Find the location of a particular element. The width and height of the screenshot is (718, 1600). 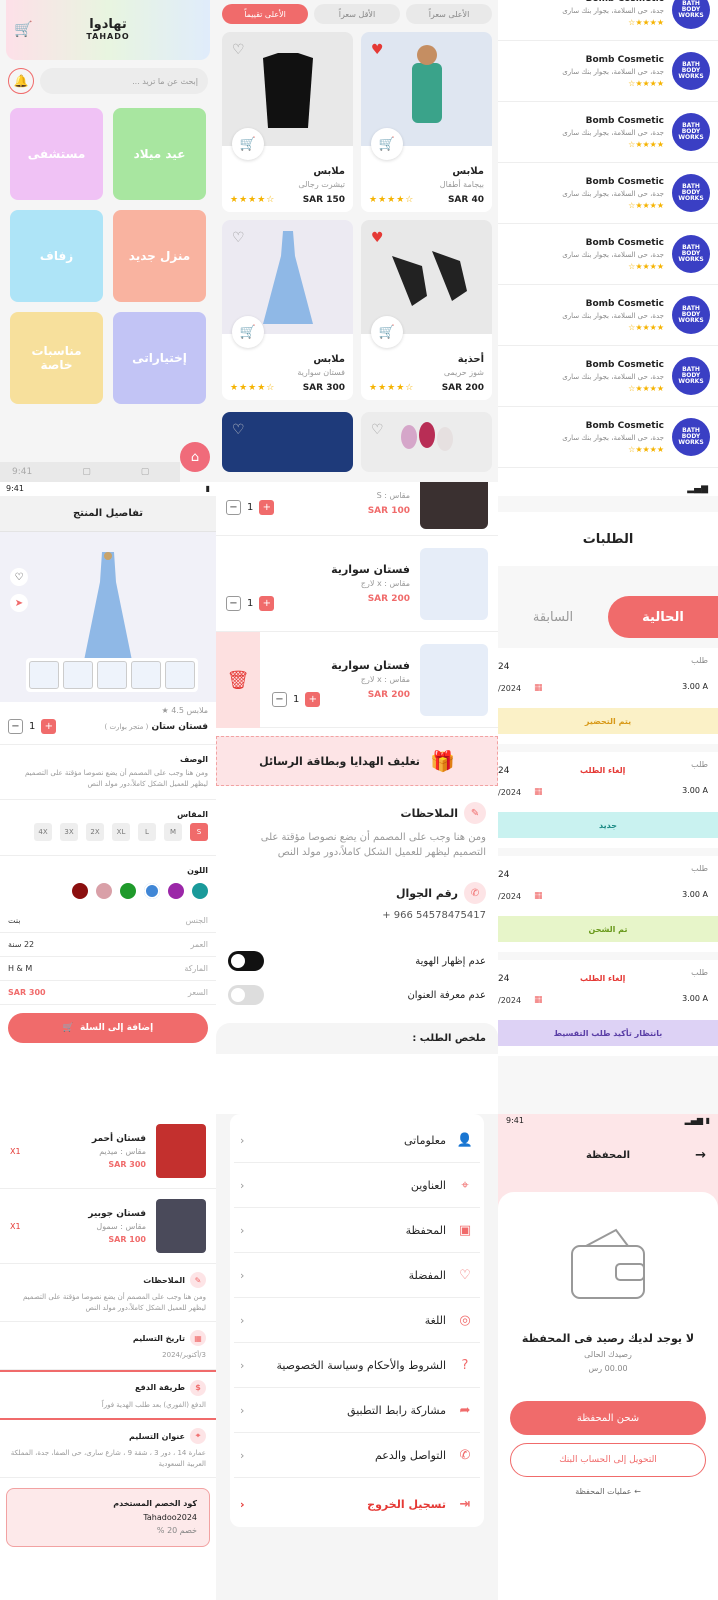

menu-item: 👤 معلوماتى ‹ is located at coordinates (357, 1140).